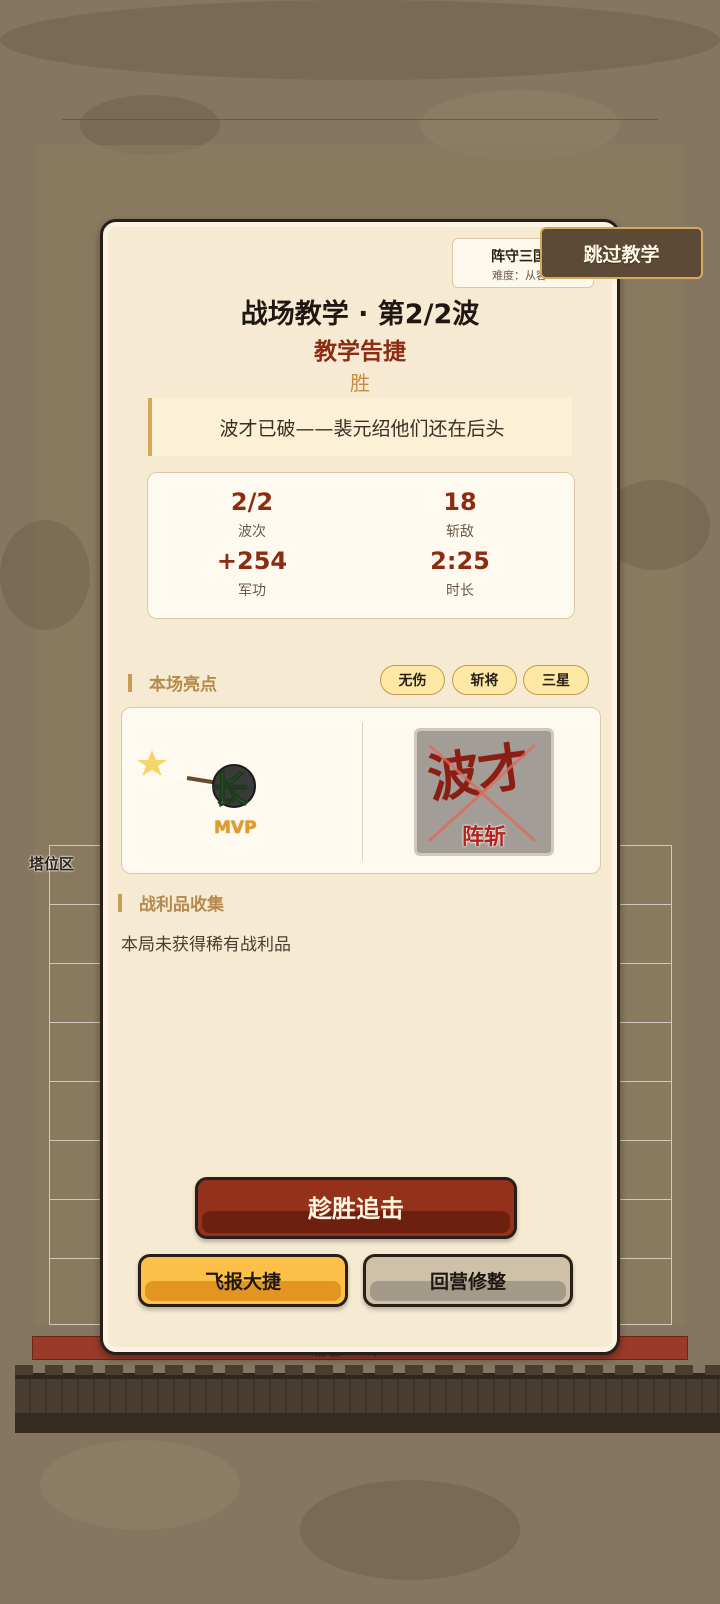 This screenshot has width=720, height=1604. Describe the element at coordinates (483, 837) in the screenshot. I see `slain-tag: 阵斩` at that location.